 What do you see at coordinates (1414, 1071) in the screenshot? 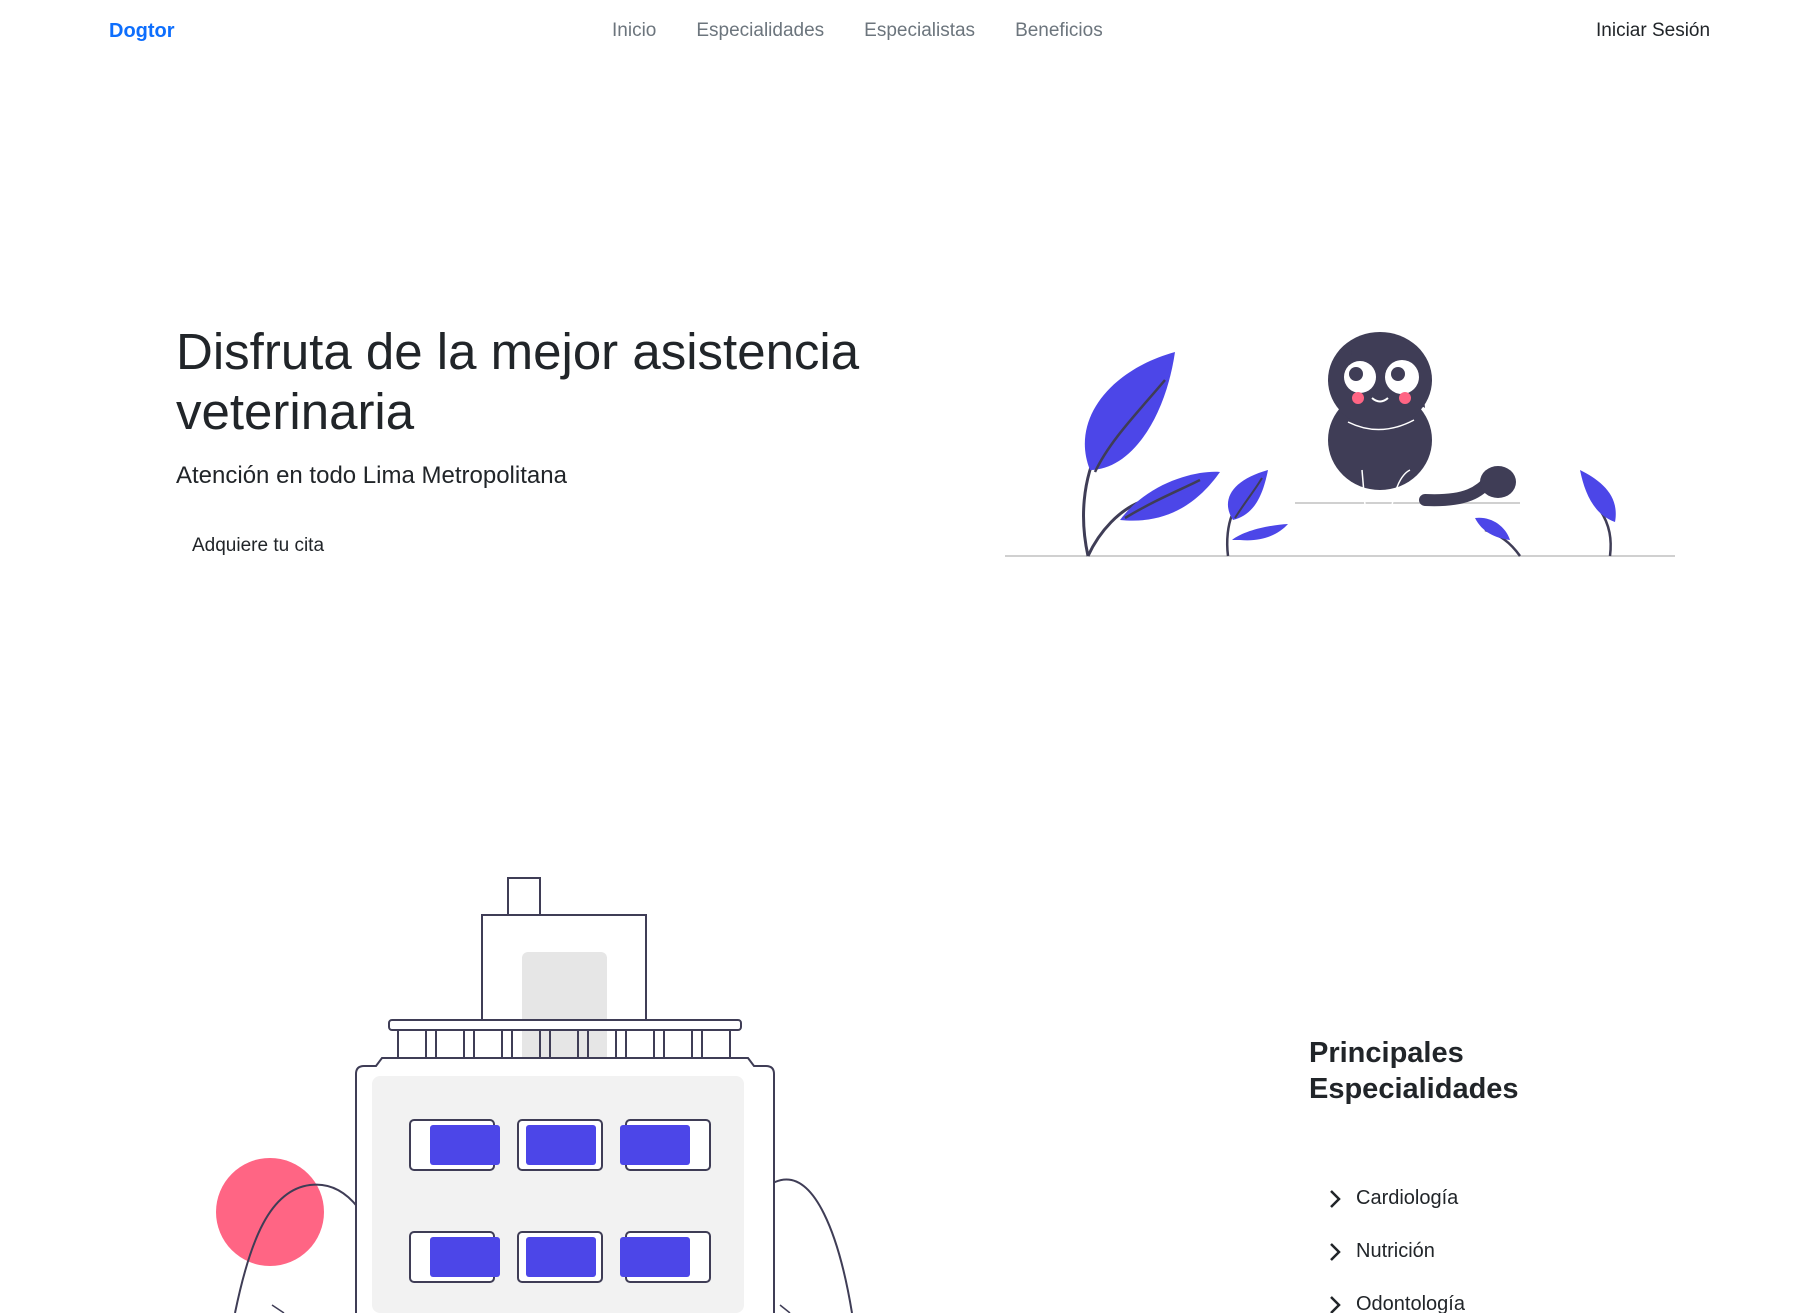
I see `specialties-title-text: Principales Especialidades` at bounding box center [1414, 1071].